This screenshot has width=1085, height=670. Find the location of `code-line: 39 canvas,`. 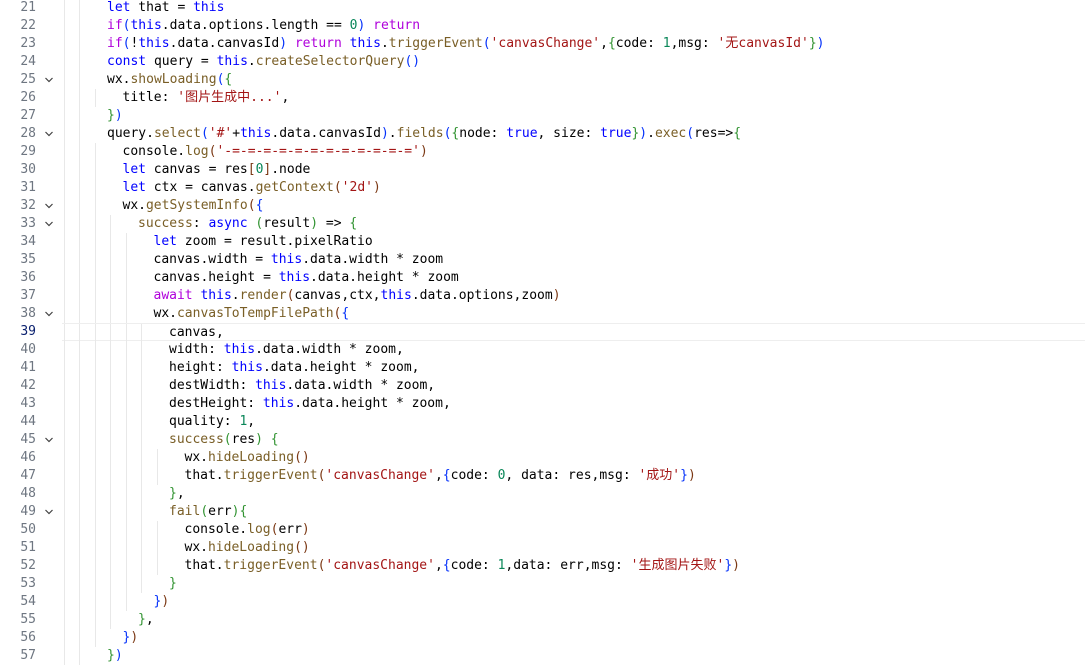

code-line: 39 canvas, is located at coordinates (542, 332).